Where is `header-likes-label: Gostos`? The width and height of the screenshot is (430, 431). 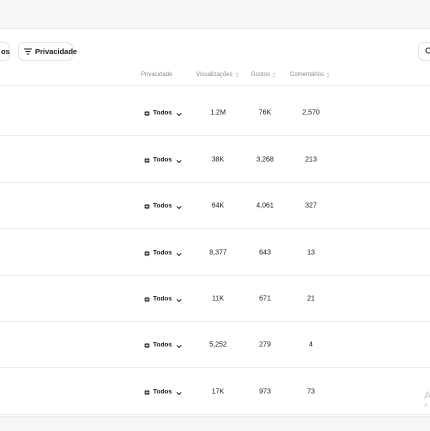
header-likes-label: Gostos is located at coordinates (261, 75).